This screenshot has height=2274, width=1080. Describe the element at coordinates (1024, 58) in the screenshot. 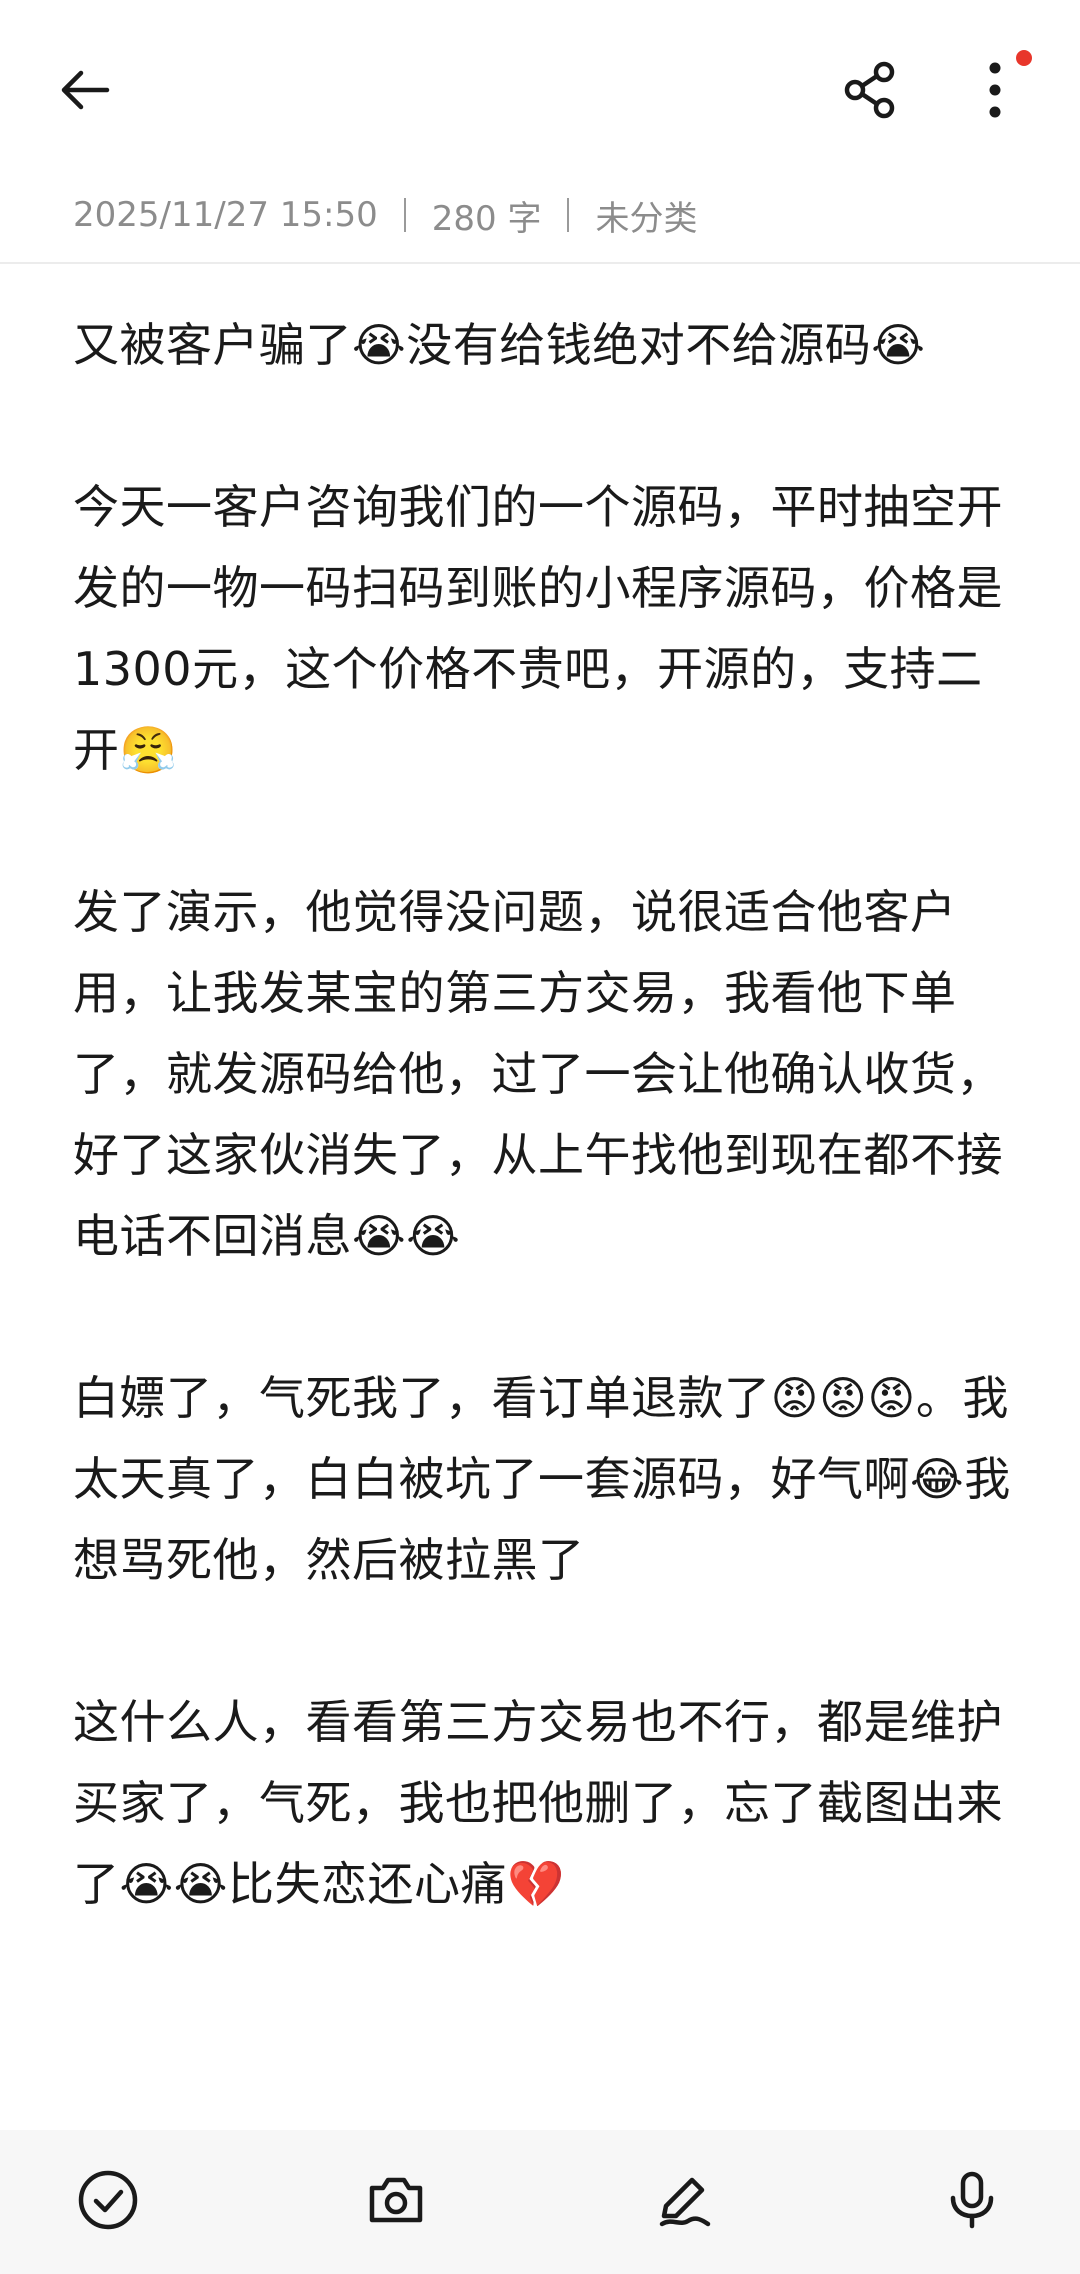

I see `notification-dot` at that location.